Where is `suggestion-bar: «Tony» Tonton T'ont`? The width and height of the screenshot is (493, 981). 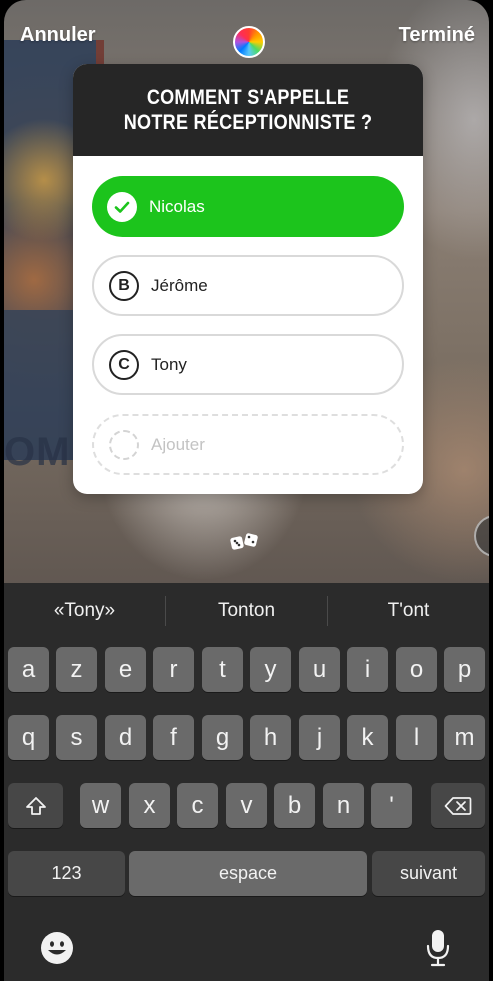
suggestion-bar: «Tony» Tonton T'ont is located at coordinates (246, 611).